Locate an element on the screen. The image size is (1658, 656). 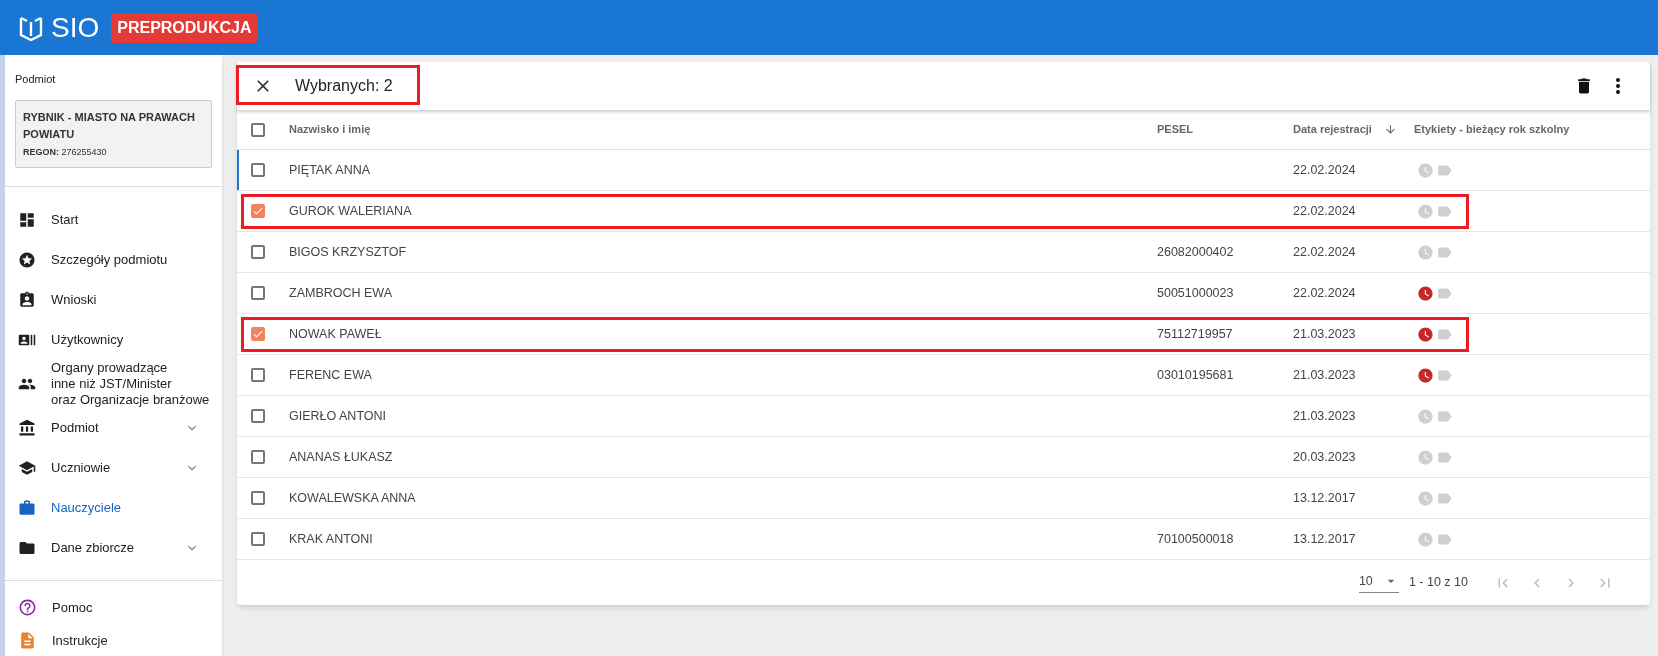
regon-text: REGON: 276255430 is located at coordinates (65, 152).